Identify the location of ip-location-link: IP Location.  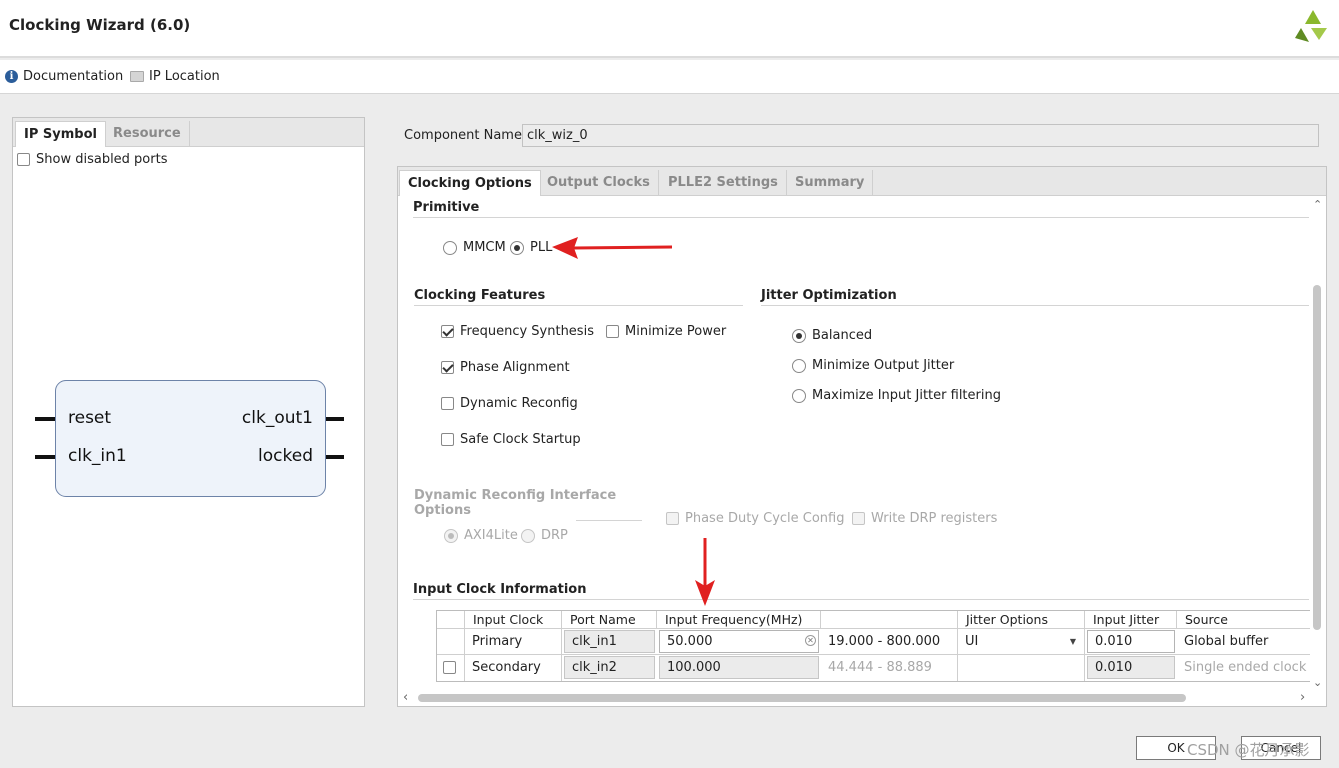
(175, 76).